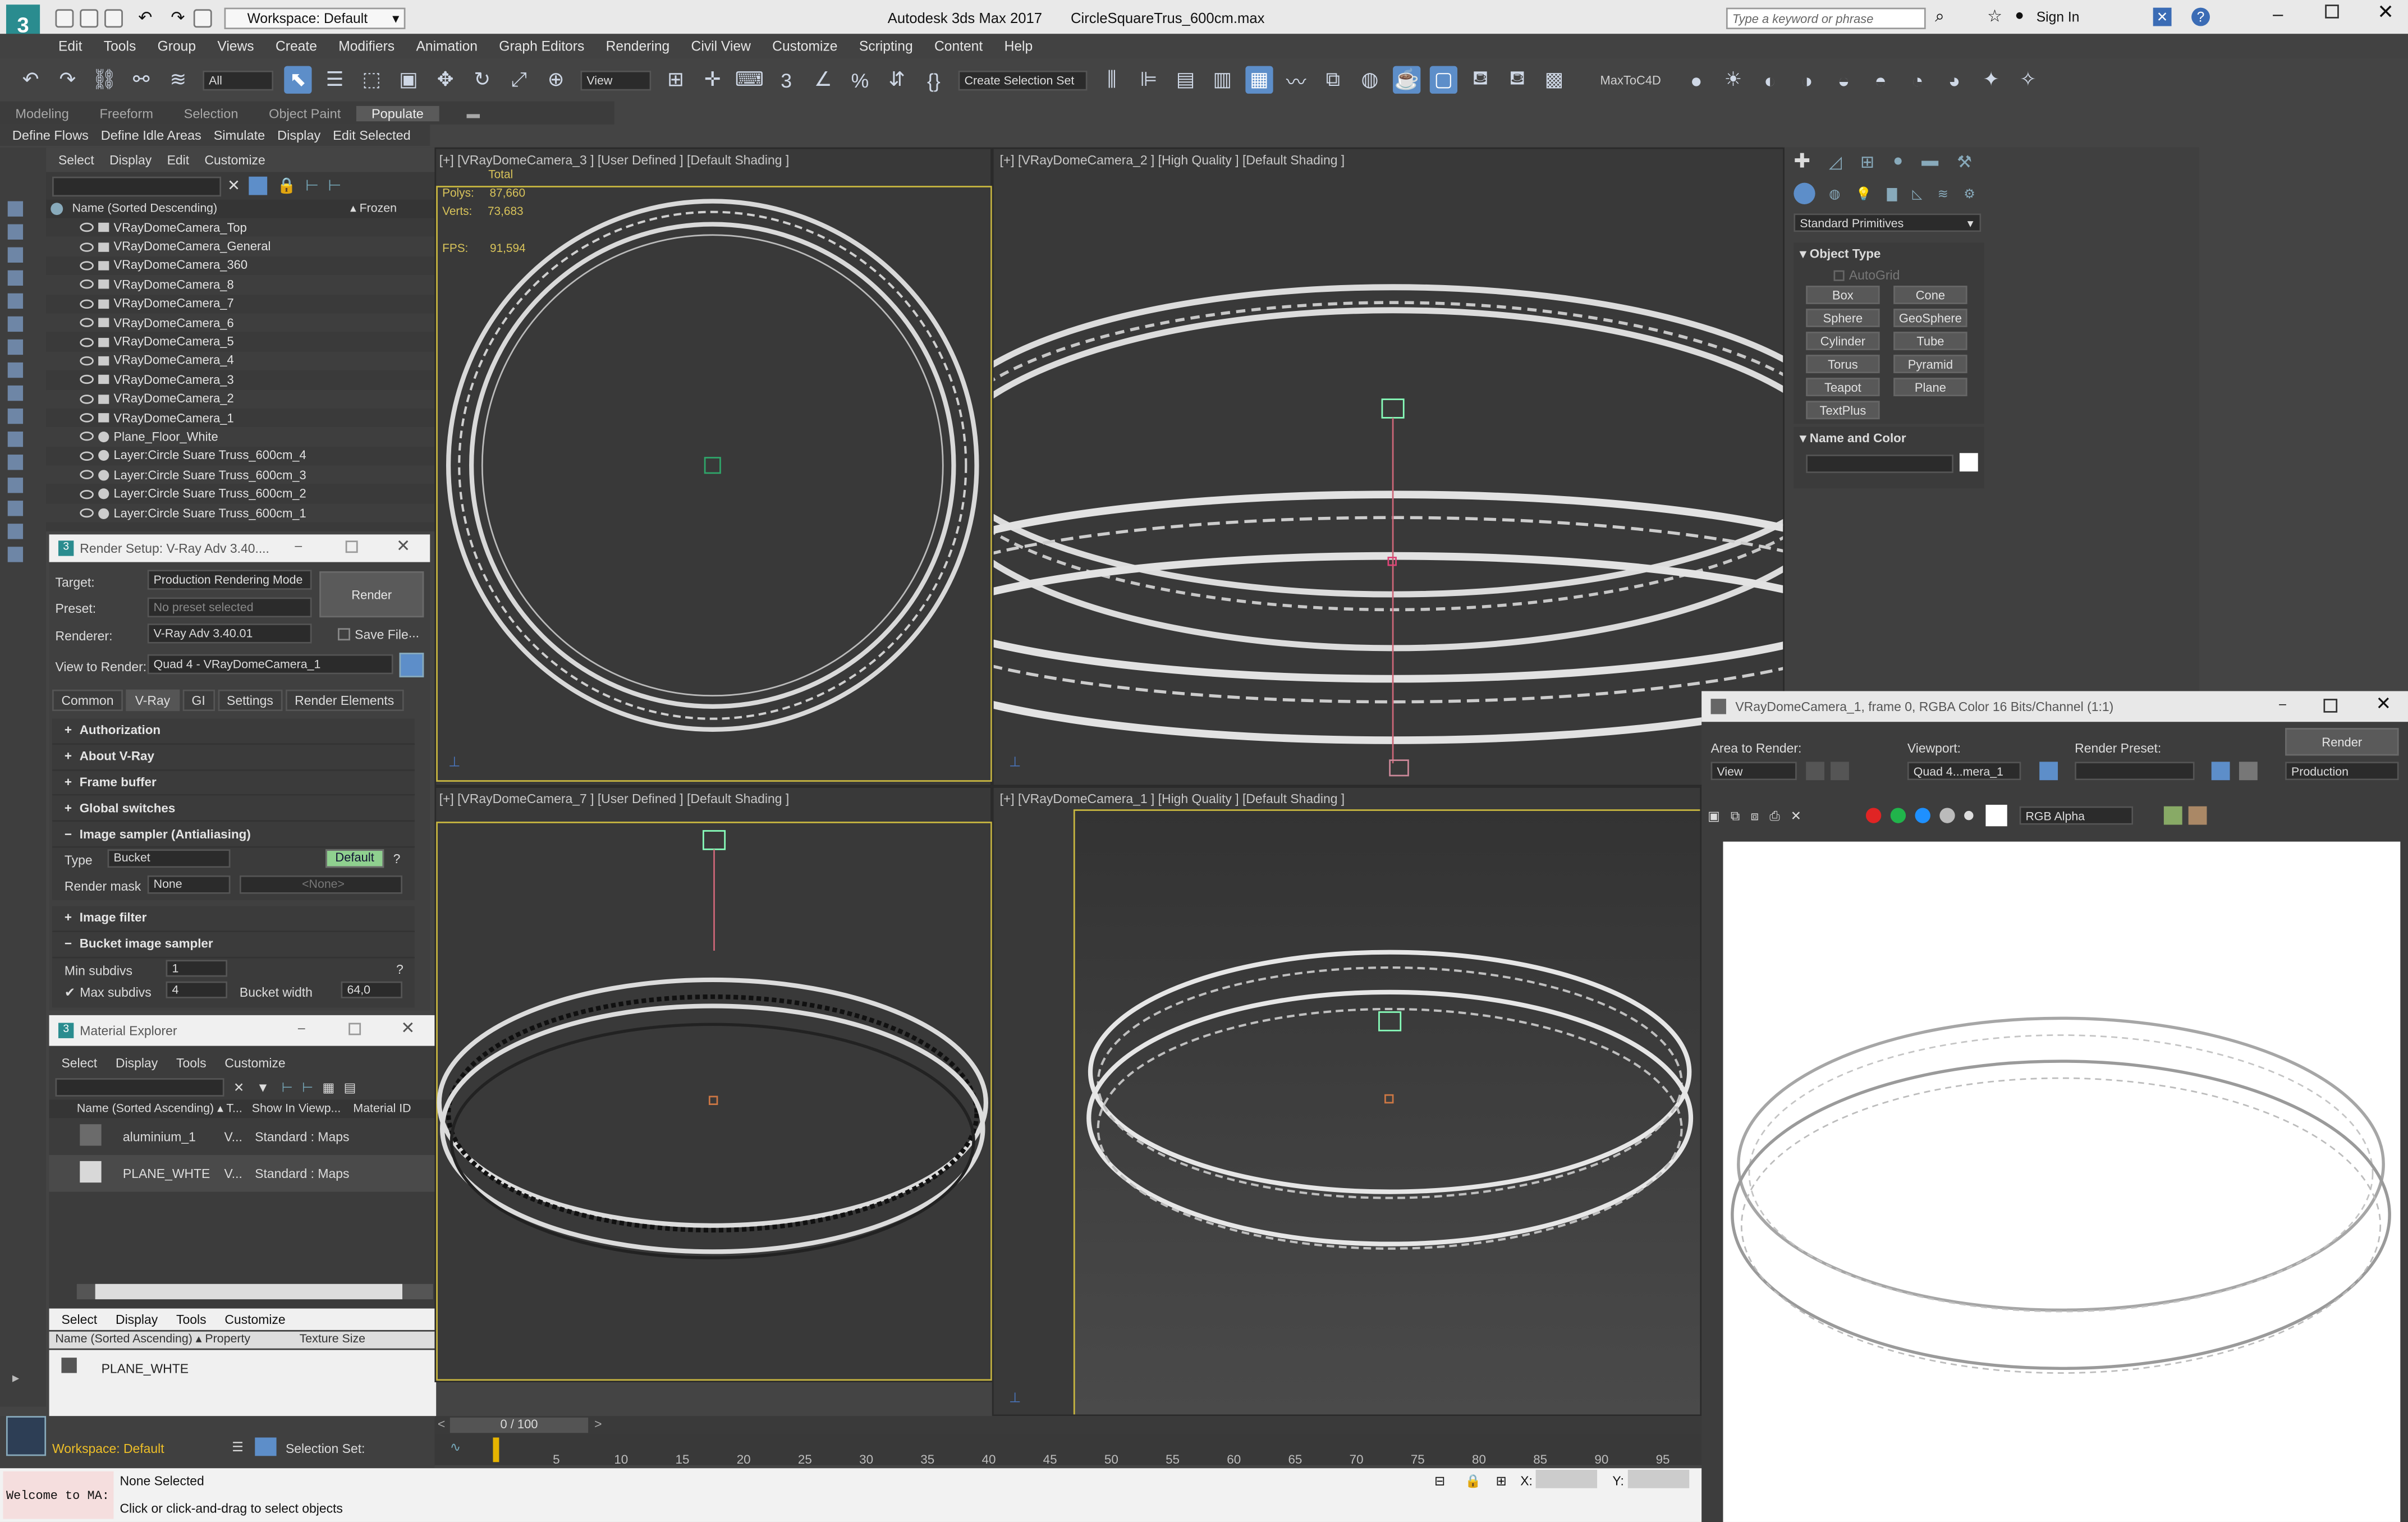  Describe the element at coordinates (126, 113) in the screenshot. I see `ribbon-tab-freeform: Freeform` at that location.